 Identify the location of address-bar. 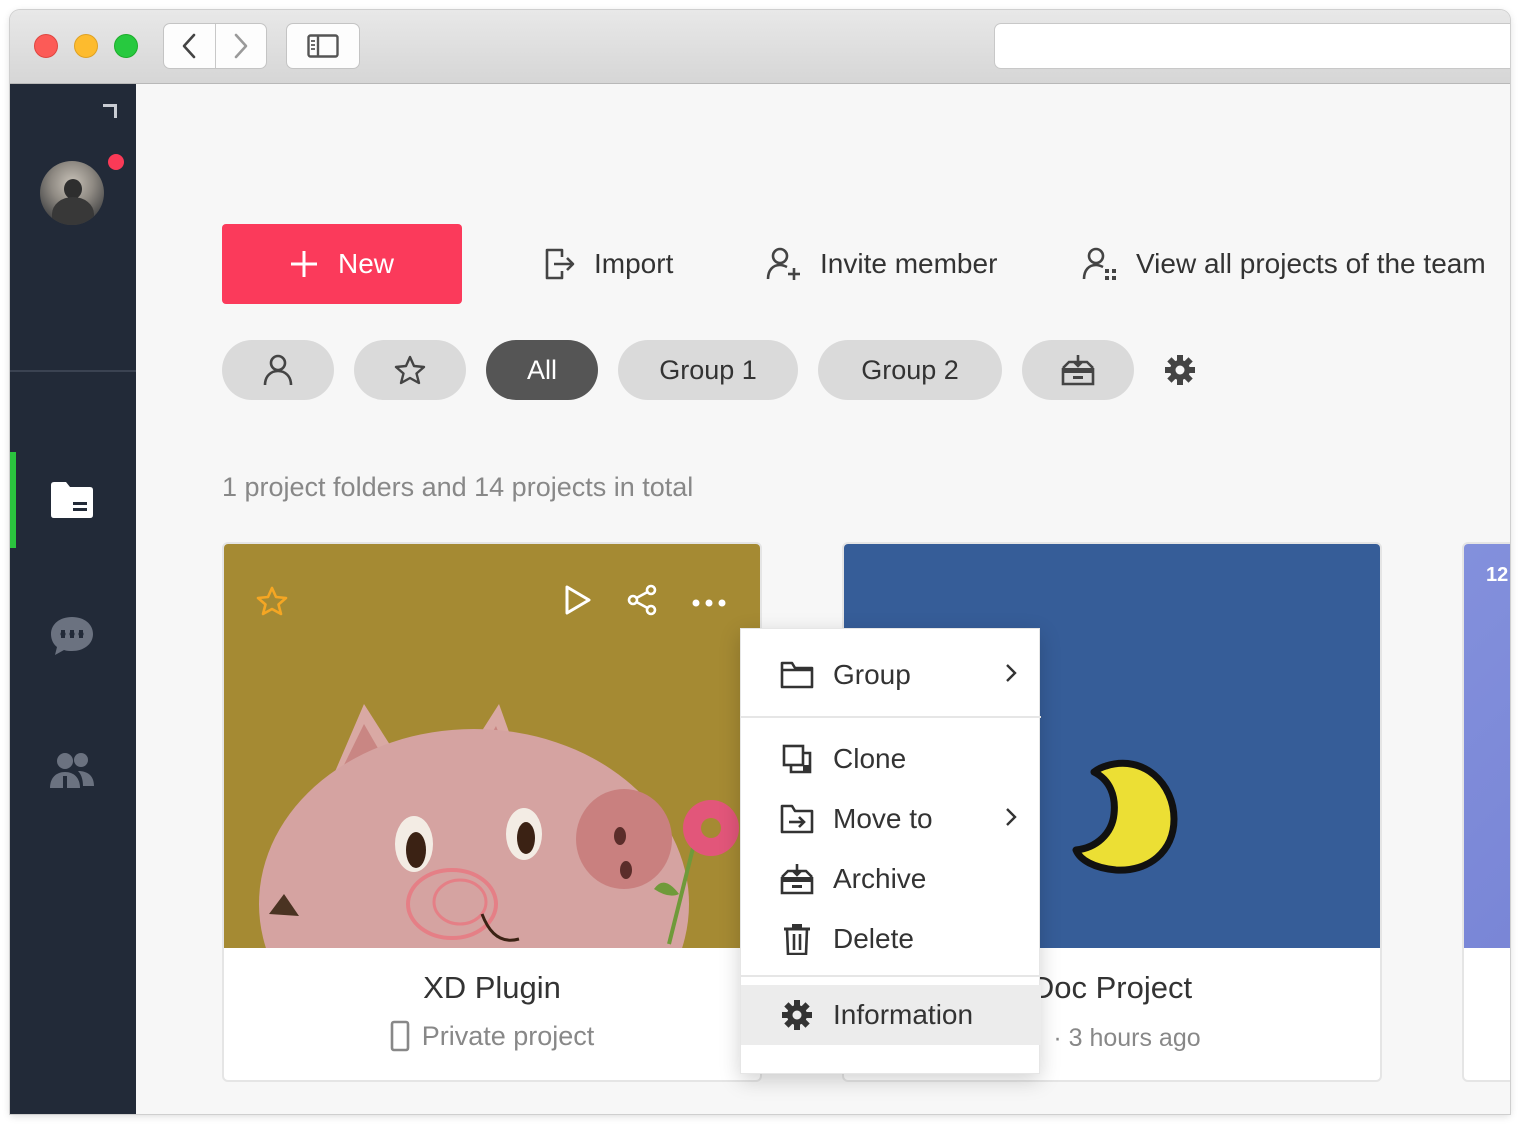
(1252, 46).